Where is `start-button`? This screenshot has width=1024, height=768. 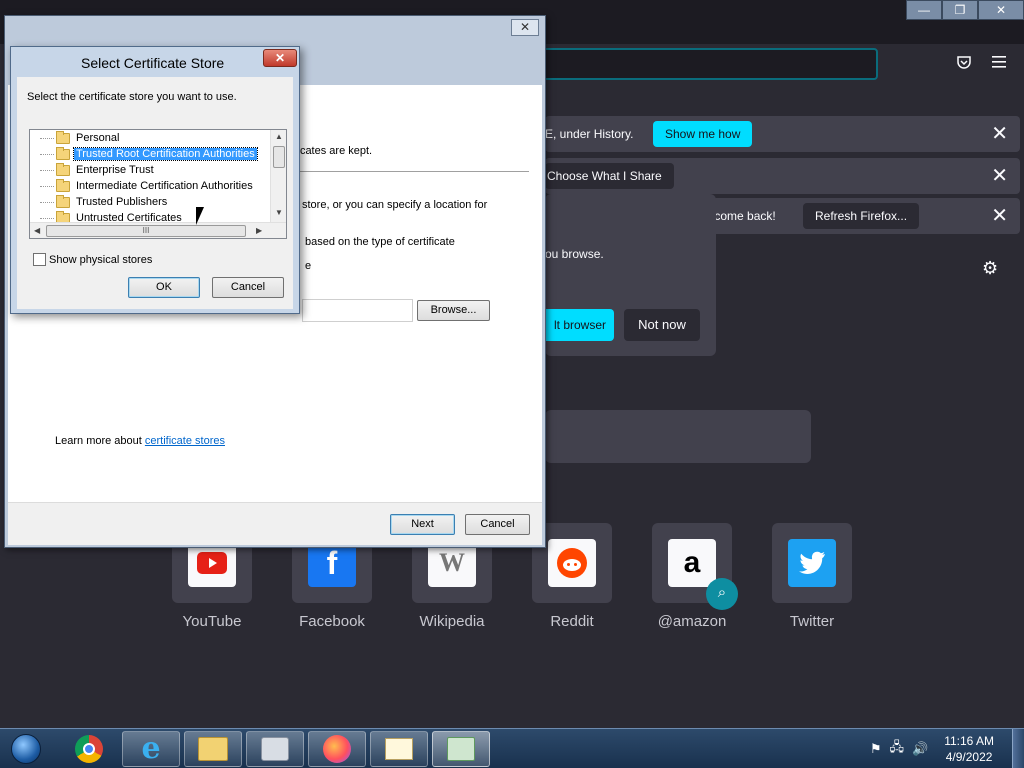 start-button is located at coordinates (26, 749).